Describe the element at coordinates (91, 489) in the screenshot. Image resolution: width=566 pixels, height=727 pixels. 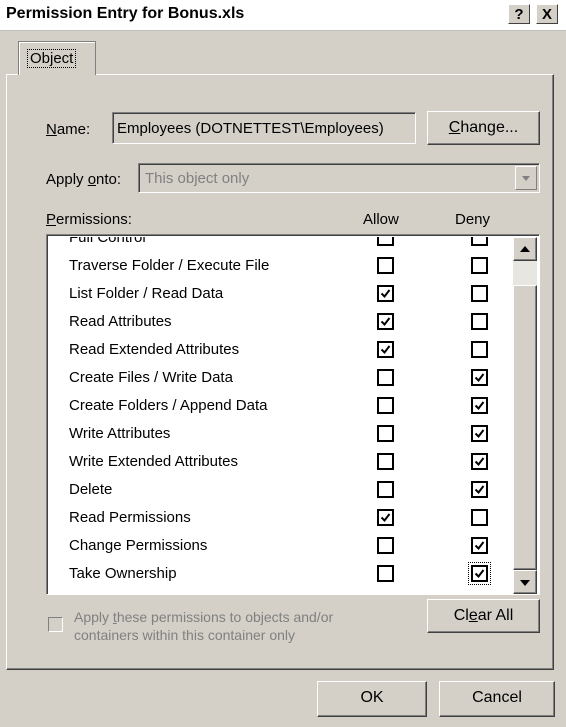
I see `permission-label: Delete` at that location.